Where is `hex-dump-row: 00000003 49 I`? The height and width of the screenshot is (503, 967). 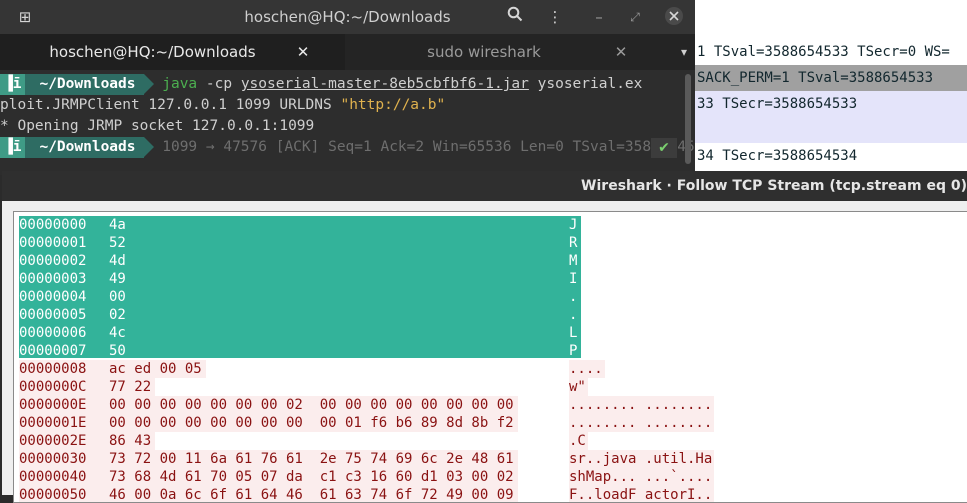 hex-dump-row: 00000003 49 I is located at coordinates (489, 279).